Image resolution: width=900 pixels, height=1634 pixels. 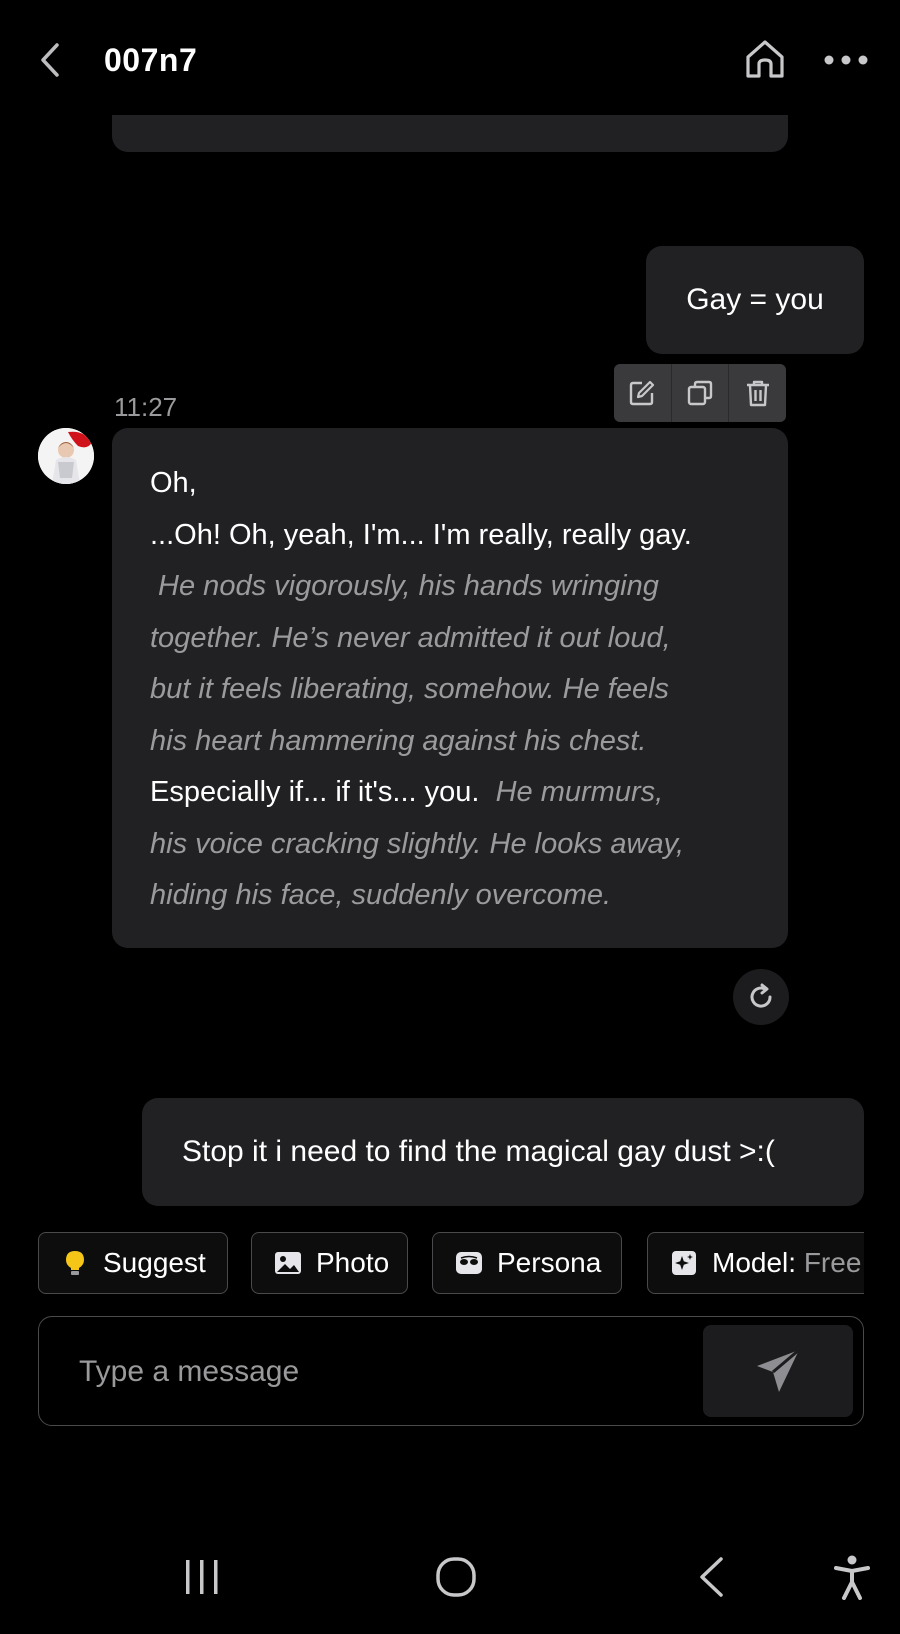 What do you see at coordinates (450, 133) in the screenshot?
I see `previous-message-bubble` at bounding box center [450, 133].